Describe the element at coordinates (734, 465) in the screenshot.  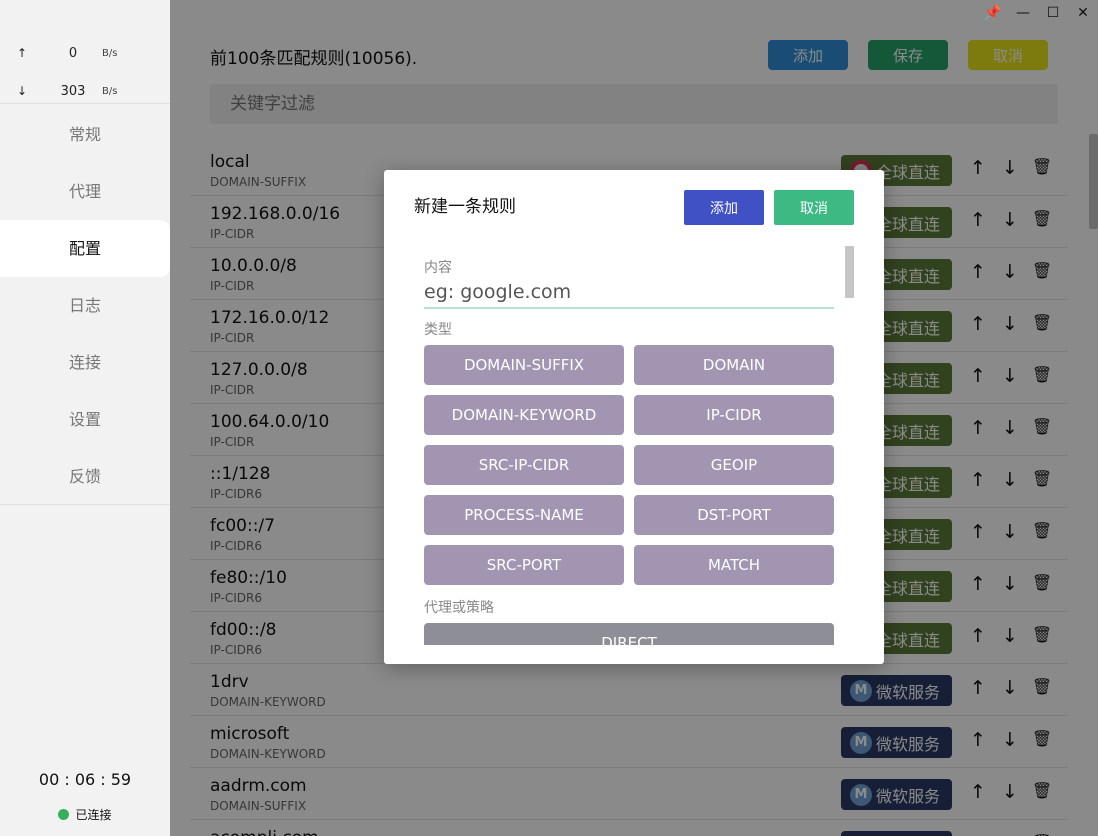
I see `type-option-button: GEOIP` at that location.